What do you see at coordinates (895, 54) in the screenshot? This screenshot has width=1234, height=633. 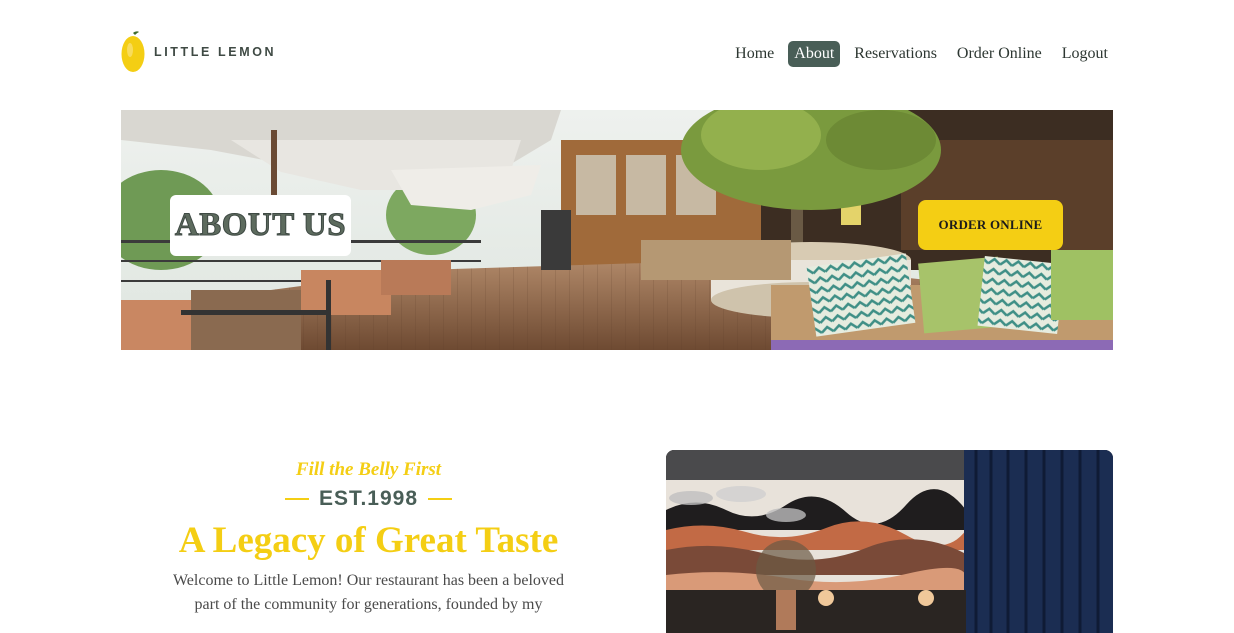 I see `nav-reservations: Reservations` at bounding box center [895, 54].